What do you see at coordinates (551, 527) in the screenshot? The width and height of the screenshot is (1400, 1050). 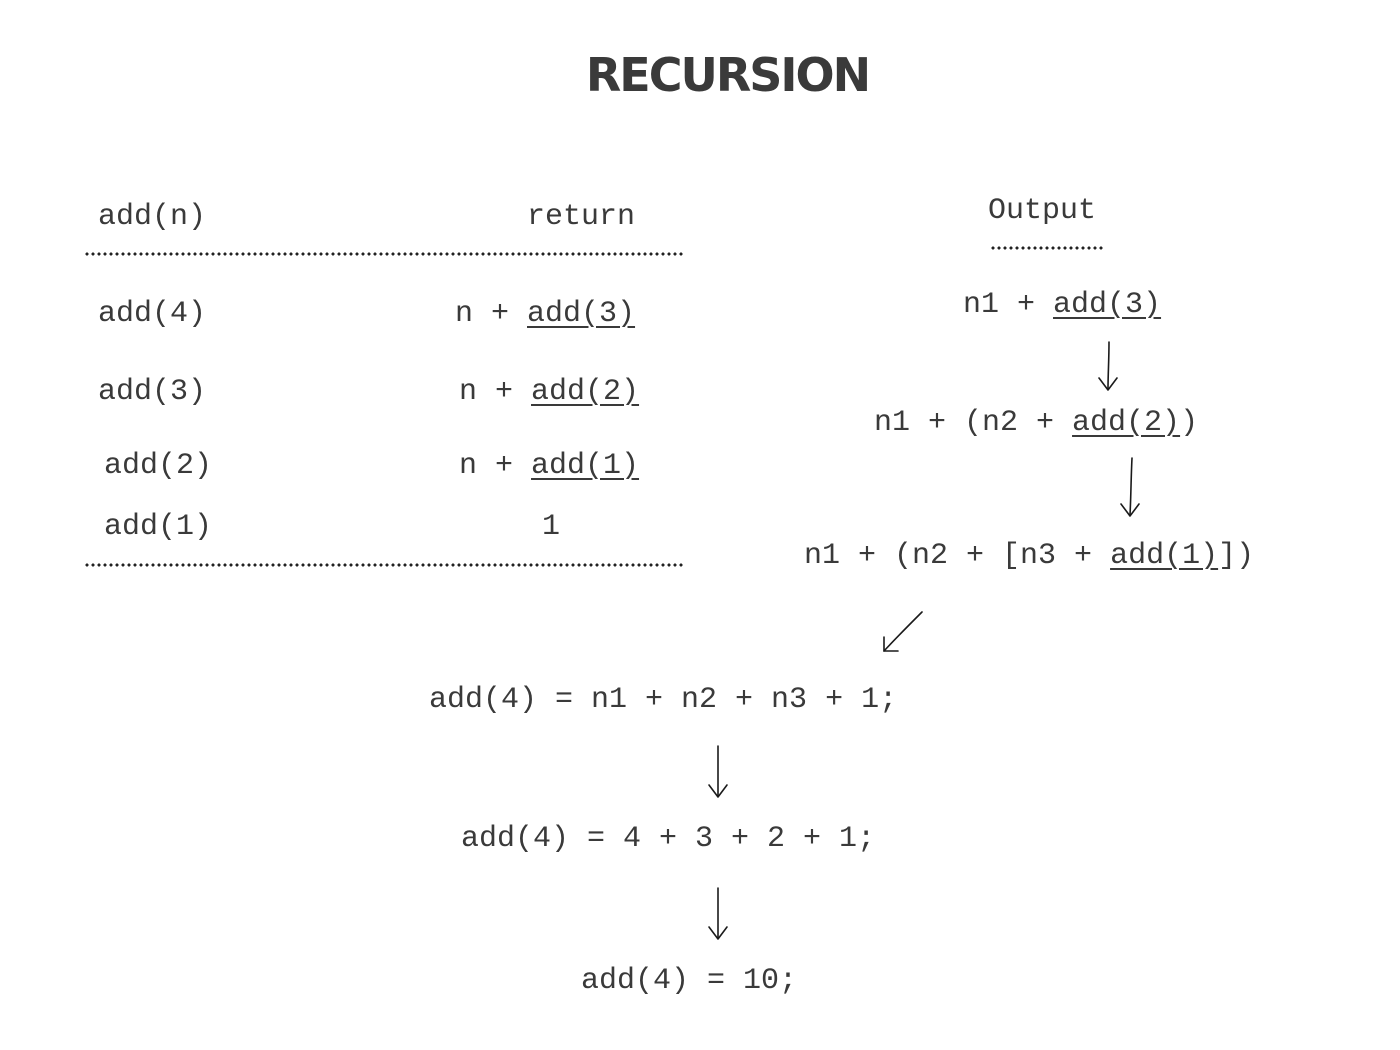 I see `table-row-return: 1` at bounding box center [551, 527].